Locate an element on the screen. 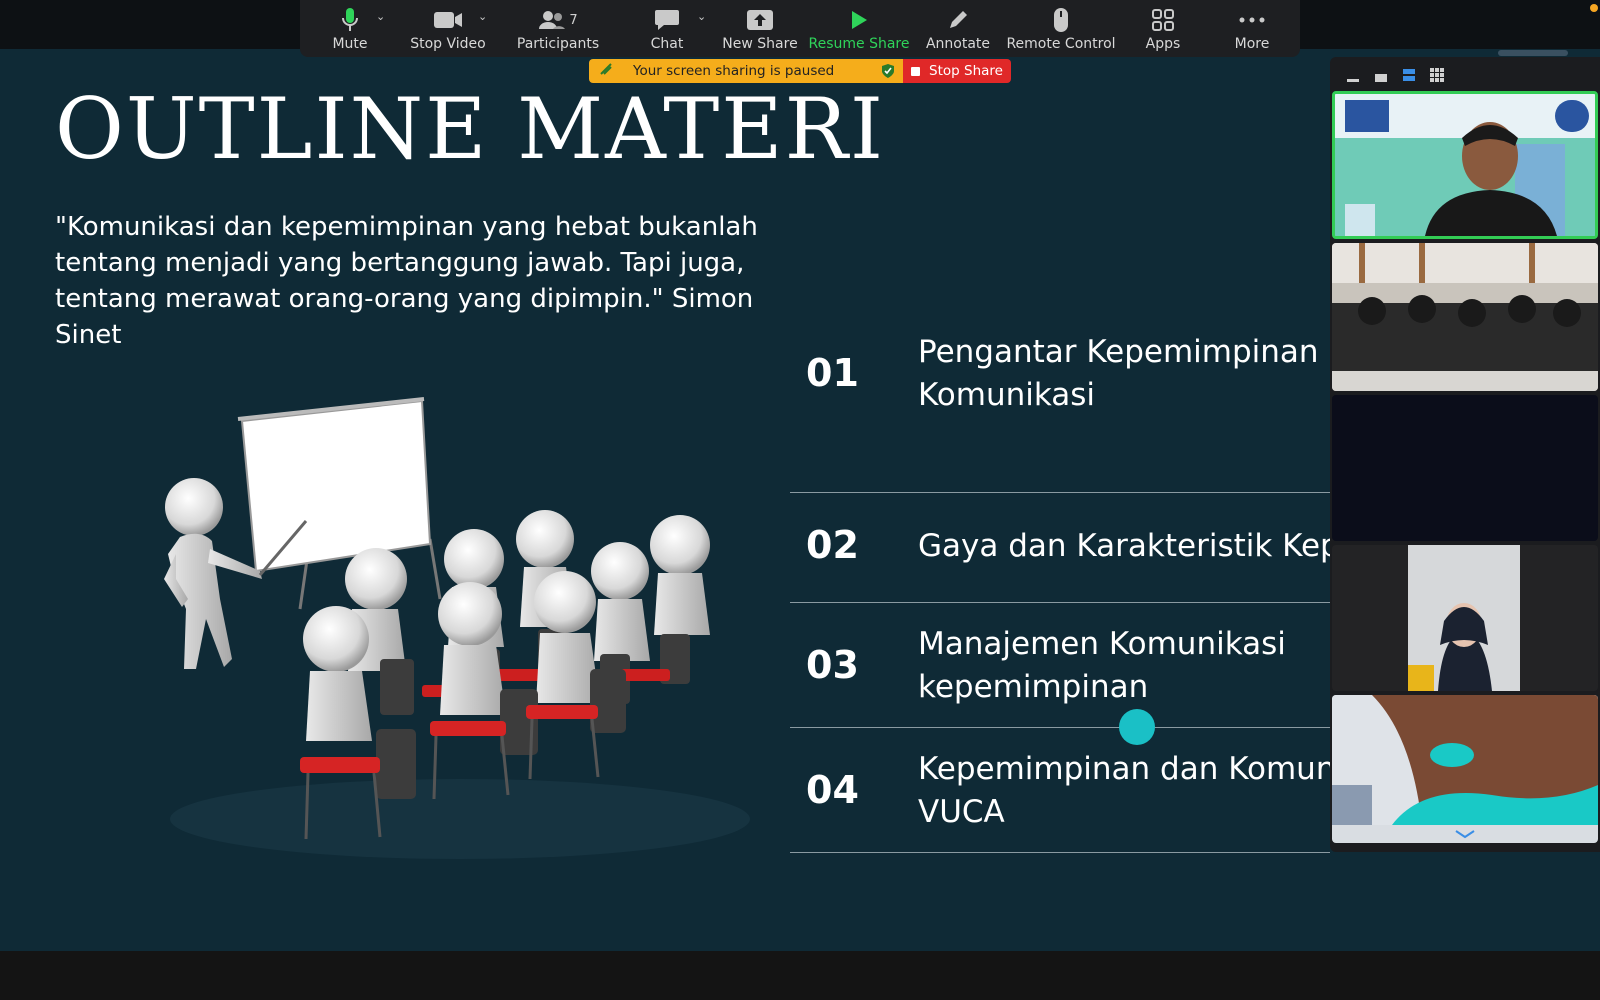  more-button: More is located at coordinates (1252, 28).